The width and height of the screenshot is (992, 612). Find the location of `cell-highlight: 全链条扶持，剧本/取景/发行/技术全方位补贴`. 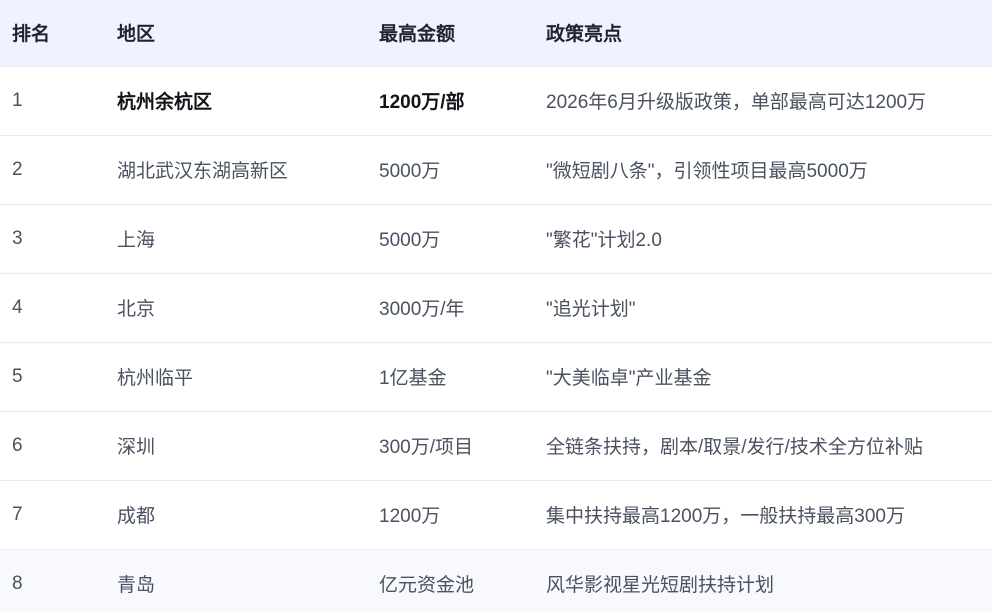

cell-highlight: 全链条扶持，剧本/取景/发行/技术全方位补贴 is located at coordinates (763, 446).